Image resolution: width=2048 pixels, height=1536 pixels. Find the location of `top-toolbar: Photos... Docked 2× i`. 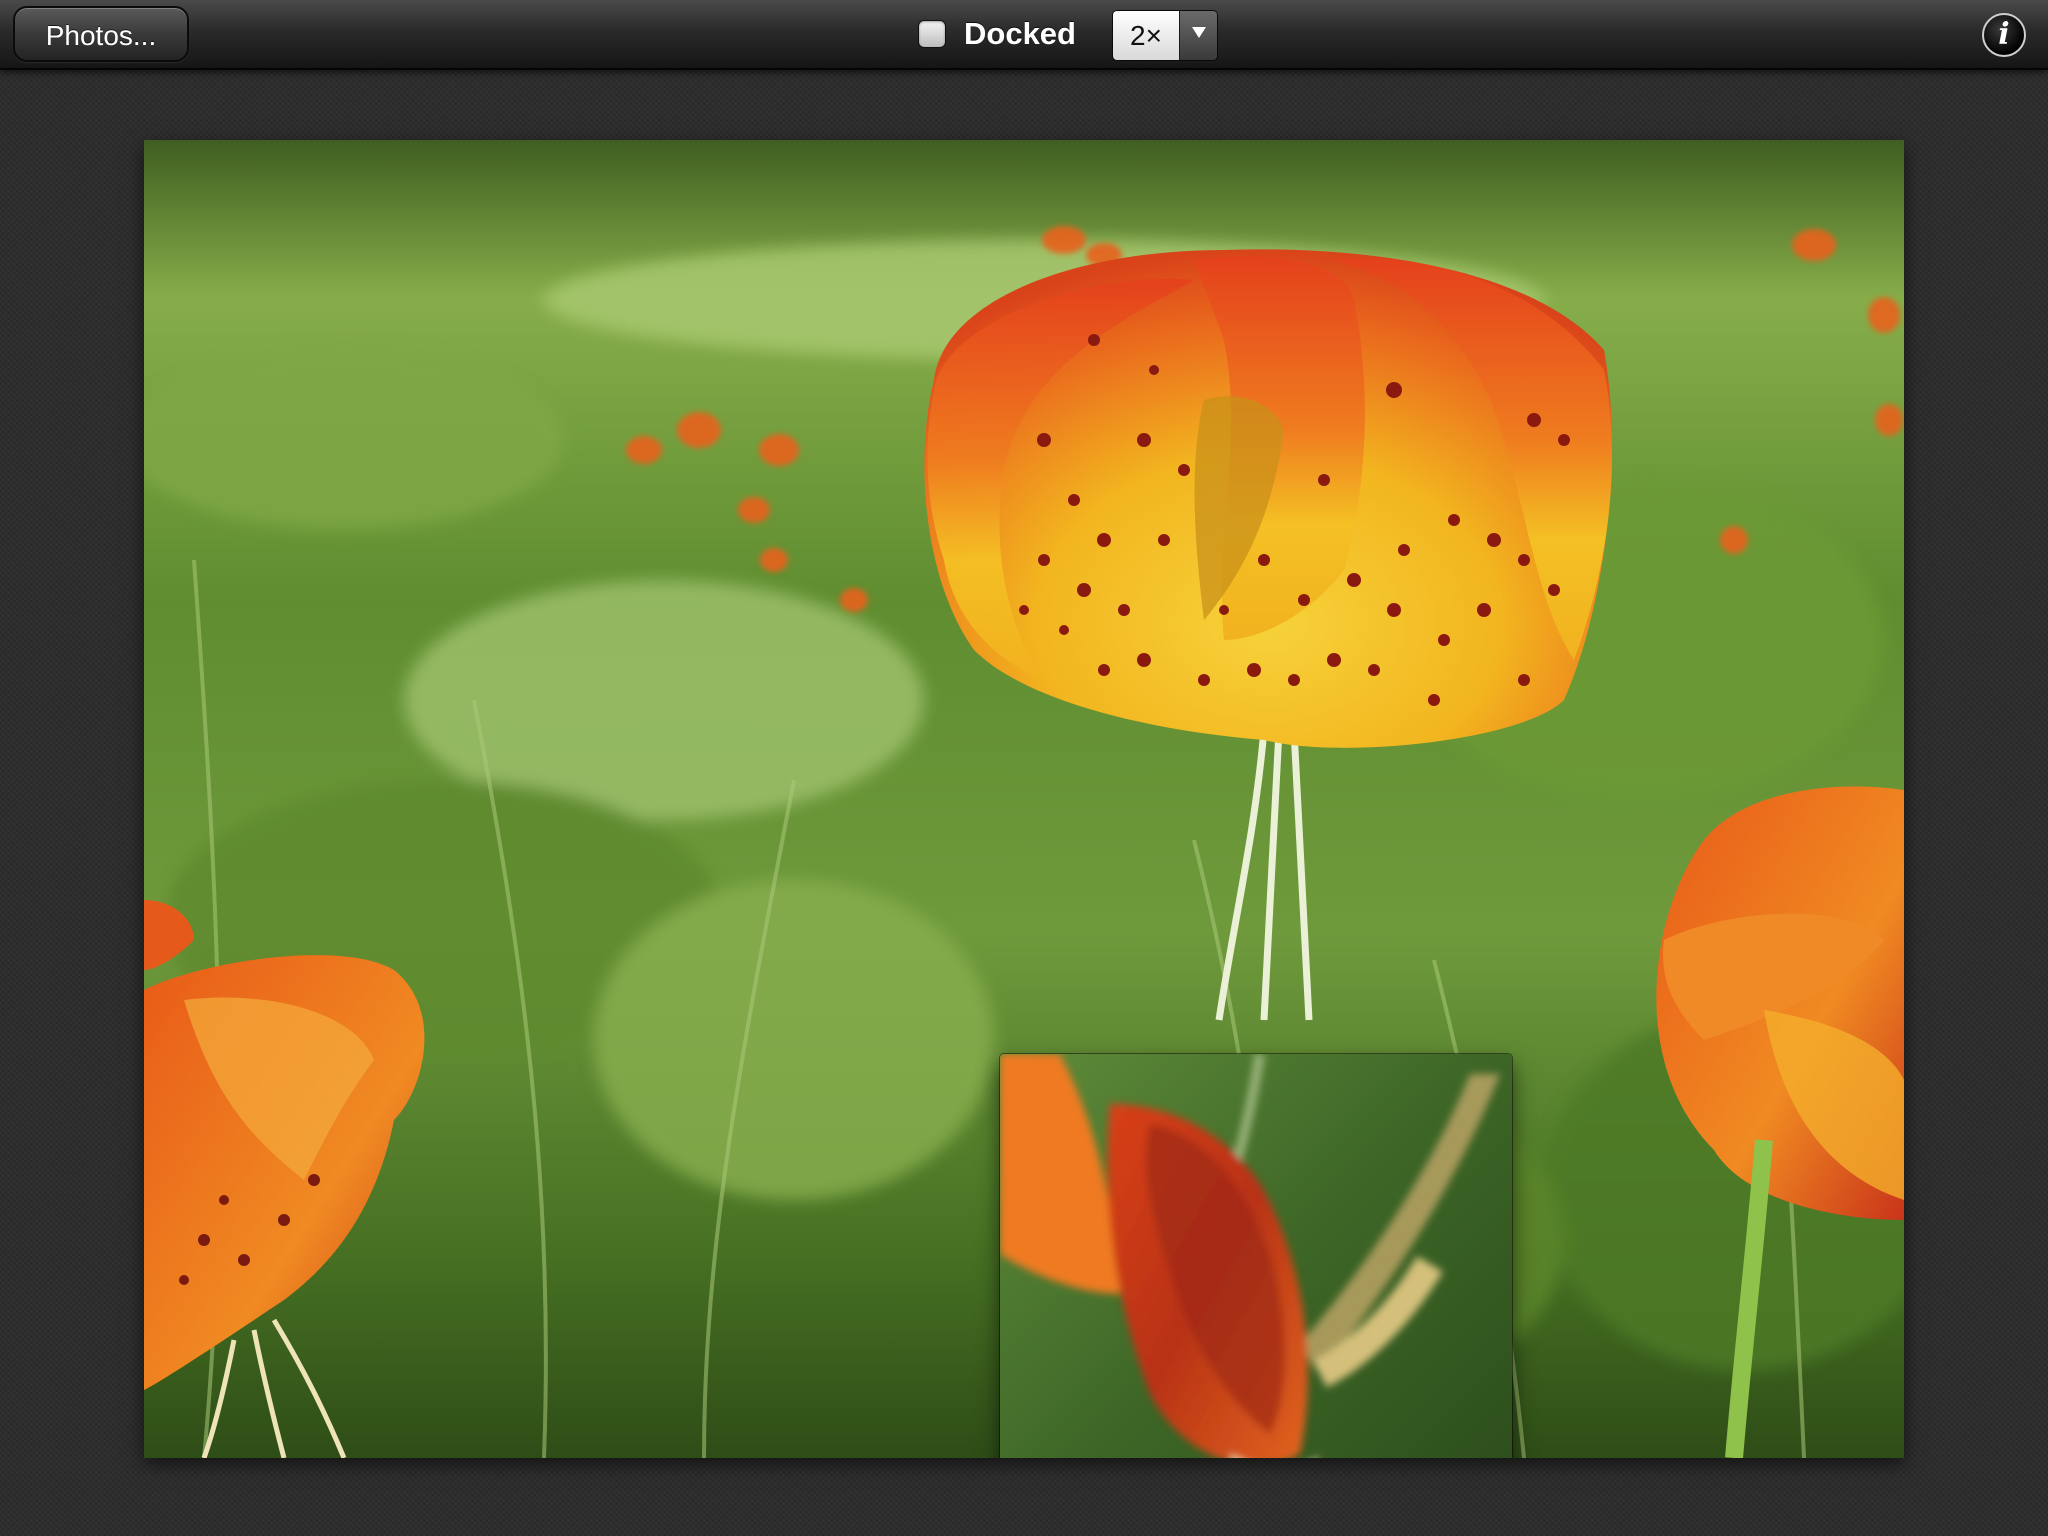

top-toolbar: Photos... Docked 2× i is located at coordinates (1024, 35).